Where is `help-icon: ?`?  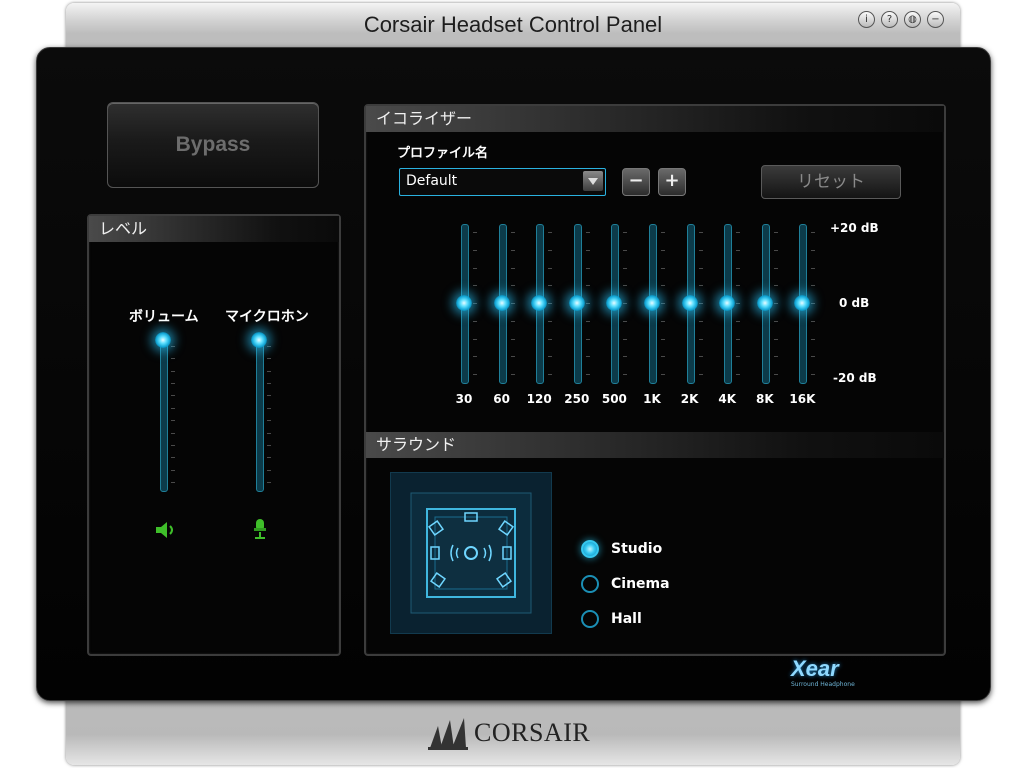 help-icon: ? is located at coordinates (889, 19).